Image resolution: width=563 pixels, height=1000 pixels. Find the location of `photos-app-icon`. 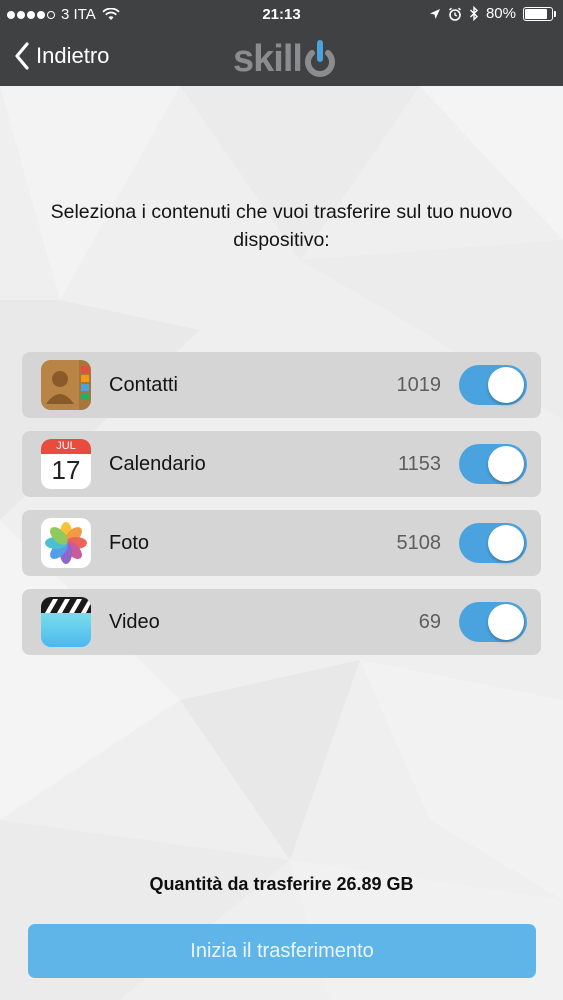

photos-app-icon is located at coordinates (66, 543).